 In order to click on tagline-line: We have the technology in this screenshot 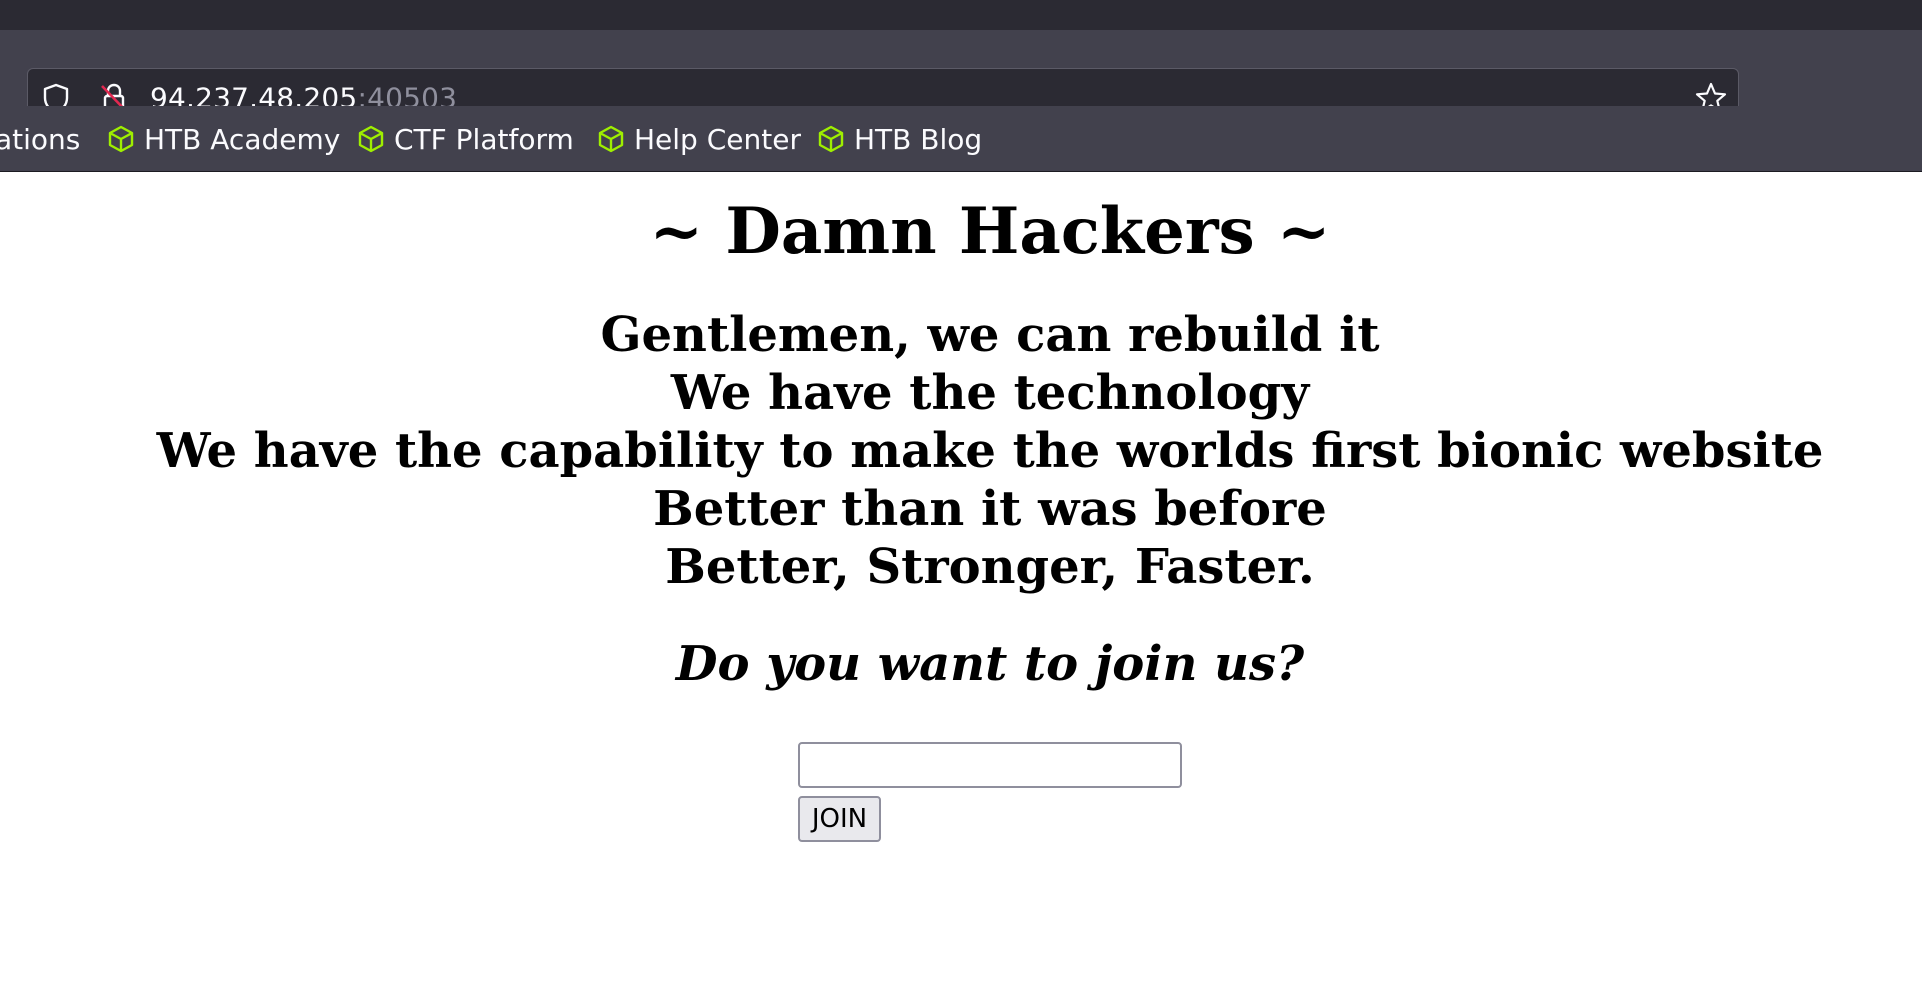, I will do `click(990, 393)`.